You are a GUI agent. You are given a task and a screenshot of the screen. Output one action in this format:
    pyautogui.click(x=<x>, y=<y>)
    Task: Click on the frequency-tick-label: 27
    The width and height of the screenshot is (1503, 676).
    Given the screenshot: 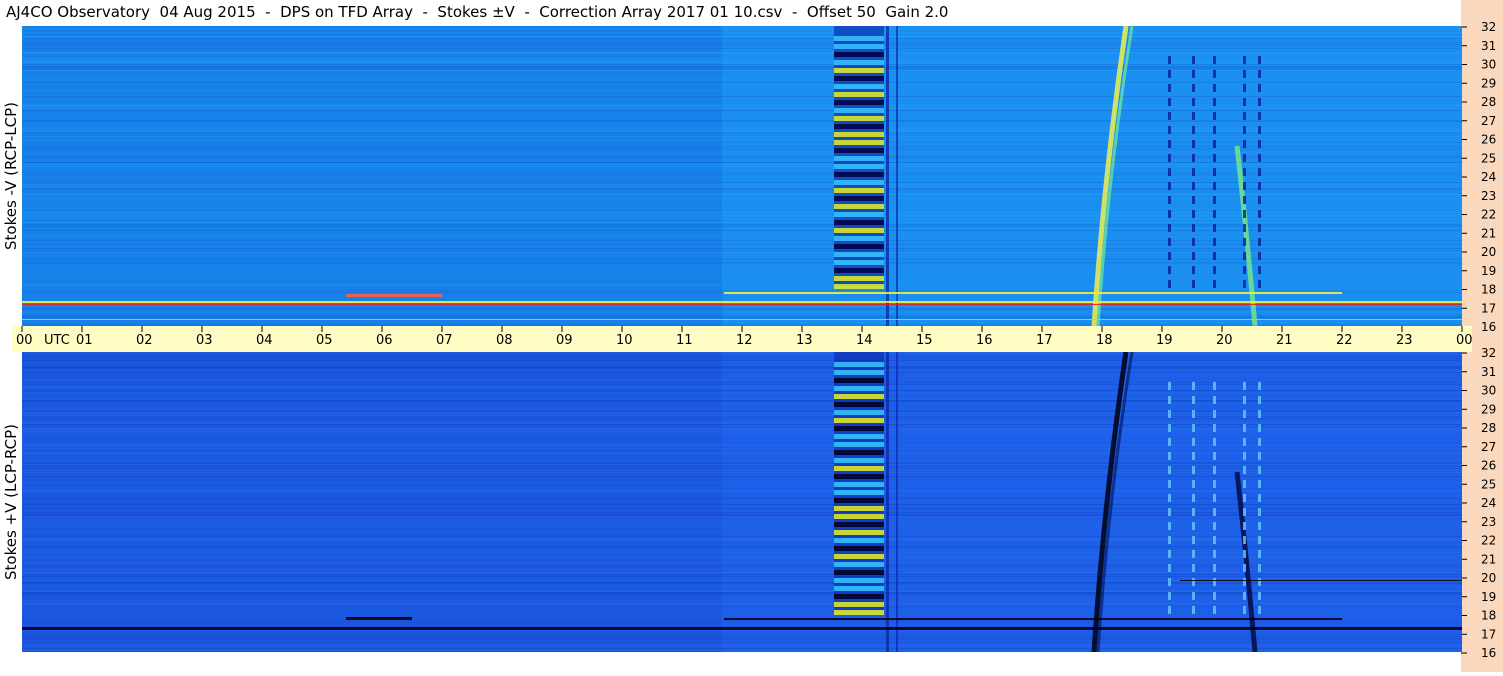 What is the action you would take?
    pyautogui.click(x=1488, y=447)
    